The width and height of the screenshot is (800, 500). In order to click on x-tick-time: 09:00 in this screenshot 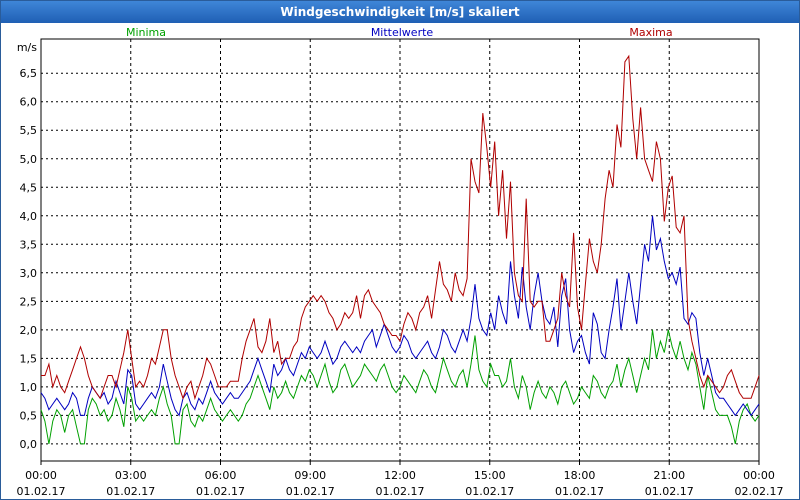, I will do `click(310, 475)`.